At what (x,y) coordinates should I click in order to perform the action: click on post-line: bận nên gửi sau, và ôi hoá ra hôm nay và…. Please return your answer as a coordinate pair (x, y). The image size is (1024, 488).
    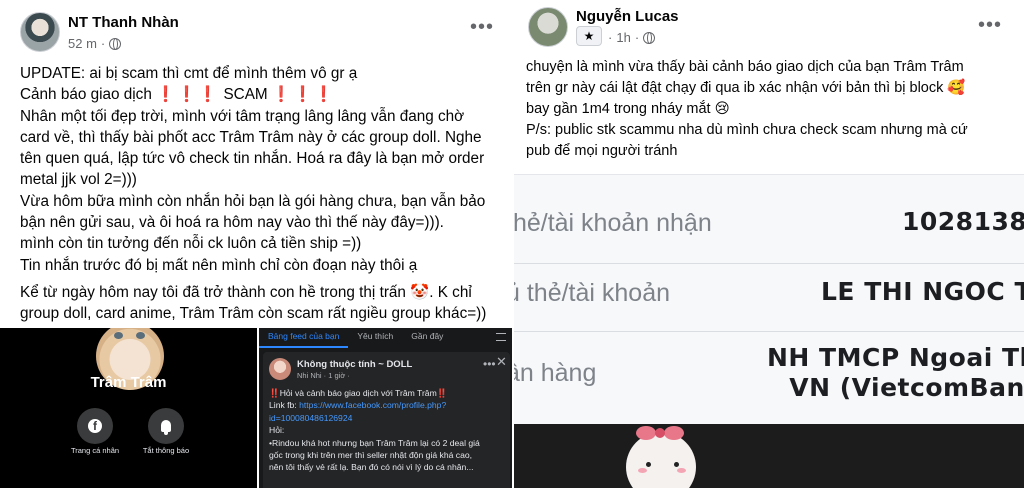
    Looking at the image, I should click on (232, 223).